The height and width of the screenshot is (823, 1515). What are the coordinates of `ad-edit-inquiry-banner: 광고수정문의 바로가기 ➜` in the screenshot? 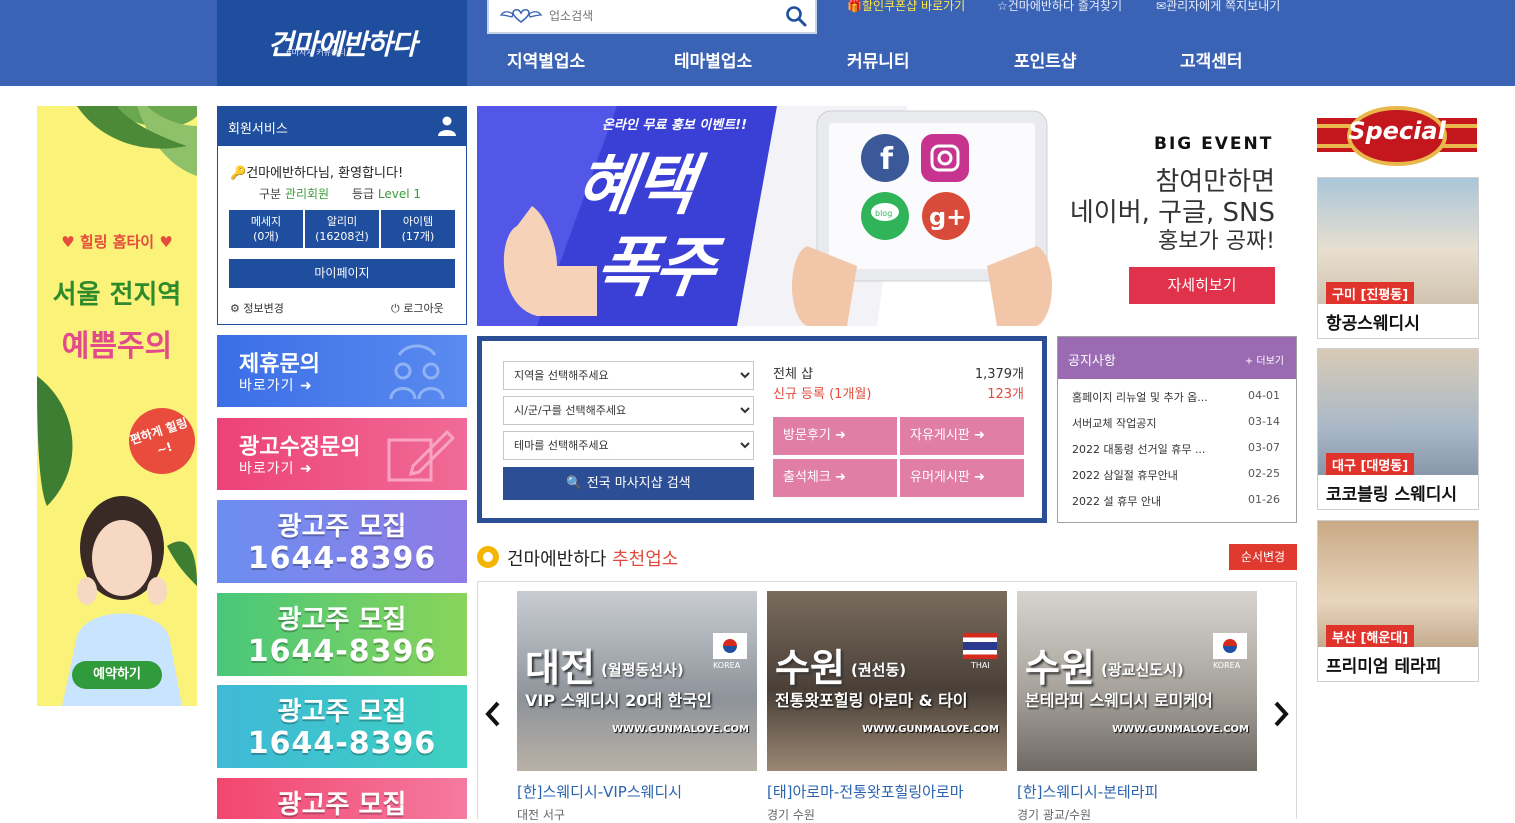 It's located at (342, 454).